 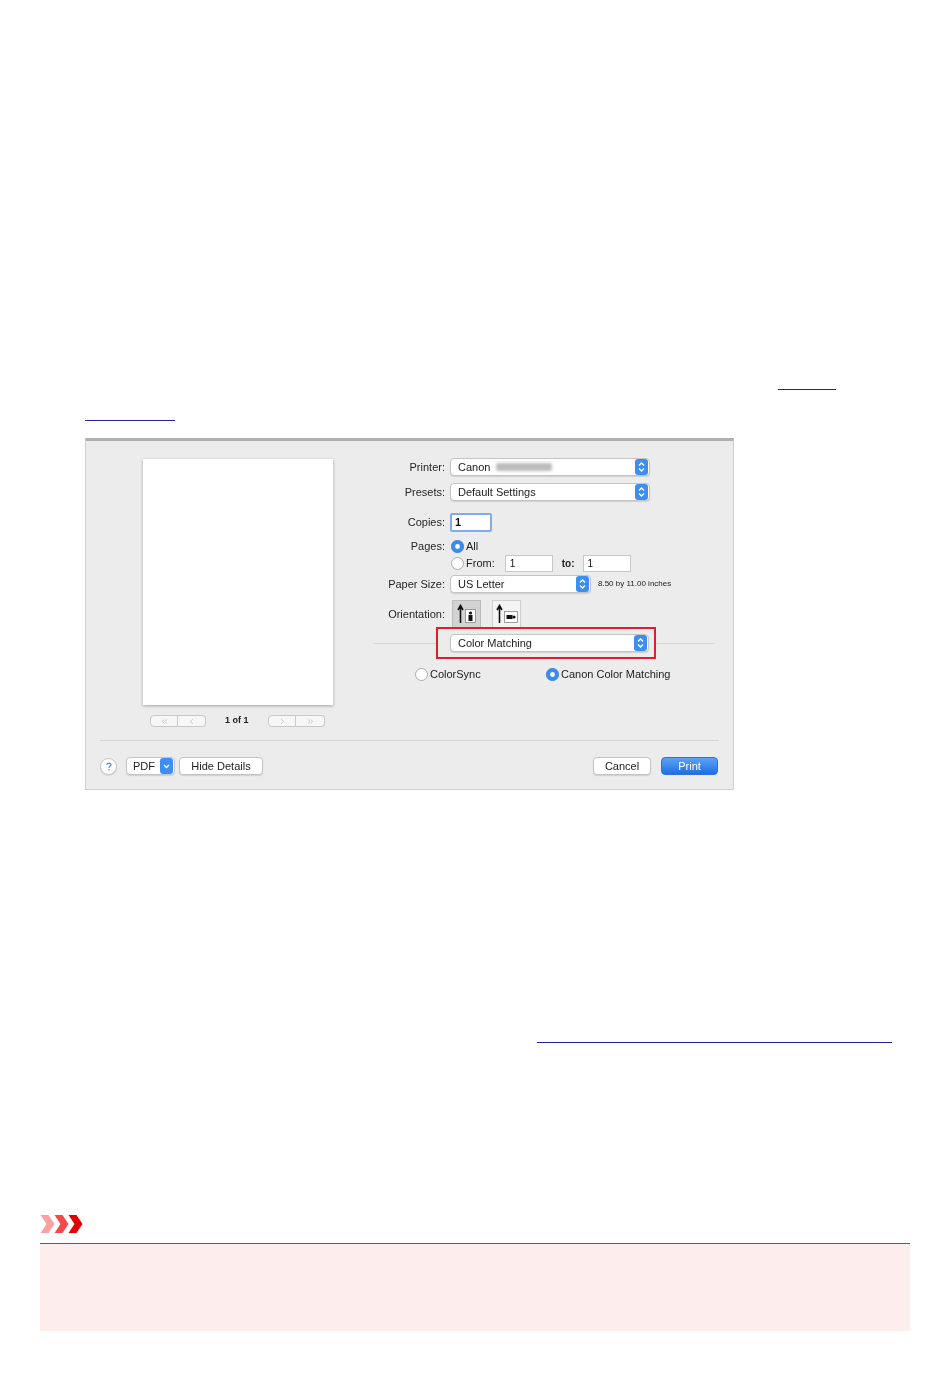 What do you see at coordinates (689, 766) in the screenshot?
I see `print-button: Print` at bounding box center [689, 766].